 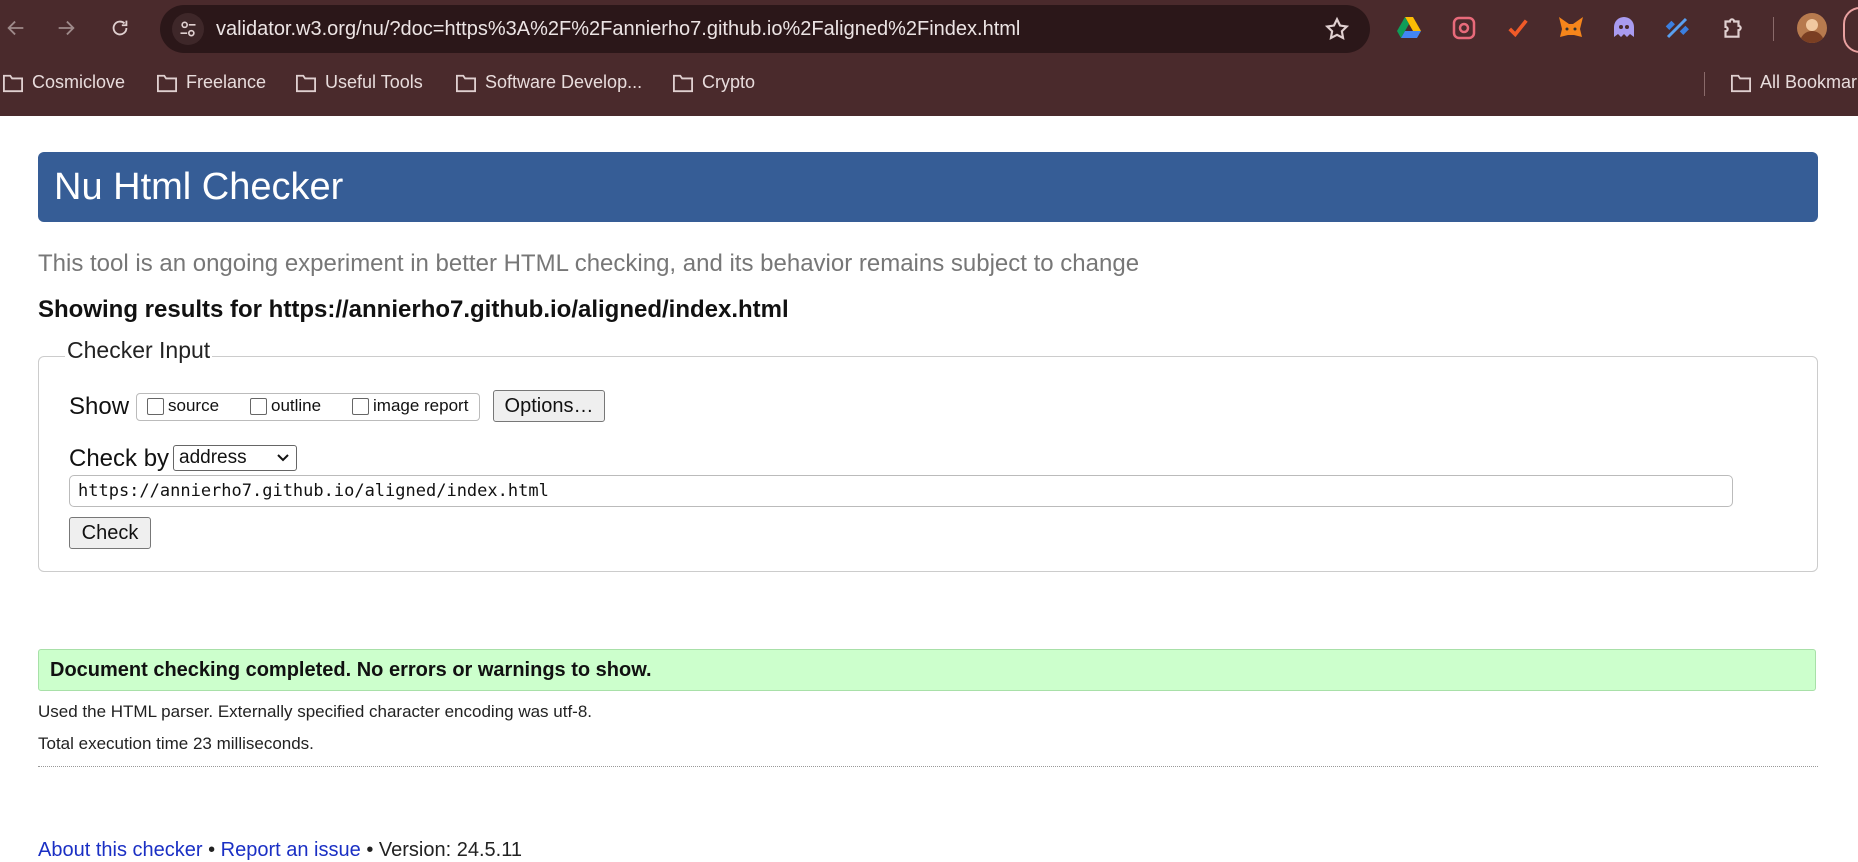 I want to click on execution-time: Total execution time 23 milliseconds., so click(x=176, y=743).